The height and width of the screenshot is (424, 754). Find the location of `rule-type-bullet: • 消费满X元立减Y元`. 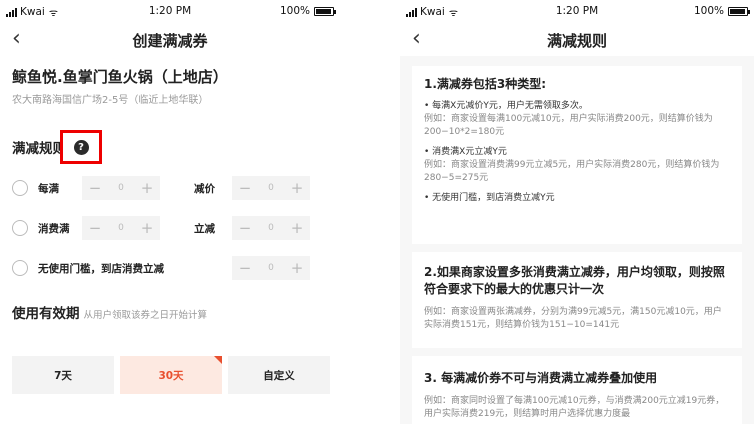

rule-type-bullet: • 消费满X元立减Y元 is located at coordinates (465, 152).